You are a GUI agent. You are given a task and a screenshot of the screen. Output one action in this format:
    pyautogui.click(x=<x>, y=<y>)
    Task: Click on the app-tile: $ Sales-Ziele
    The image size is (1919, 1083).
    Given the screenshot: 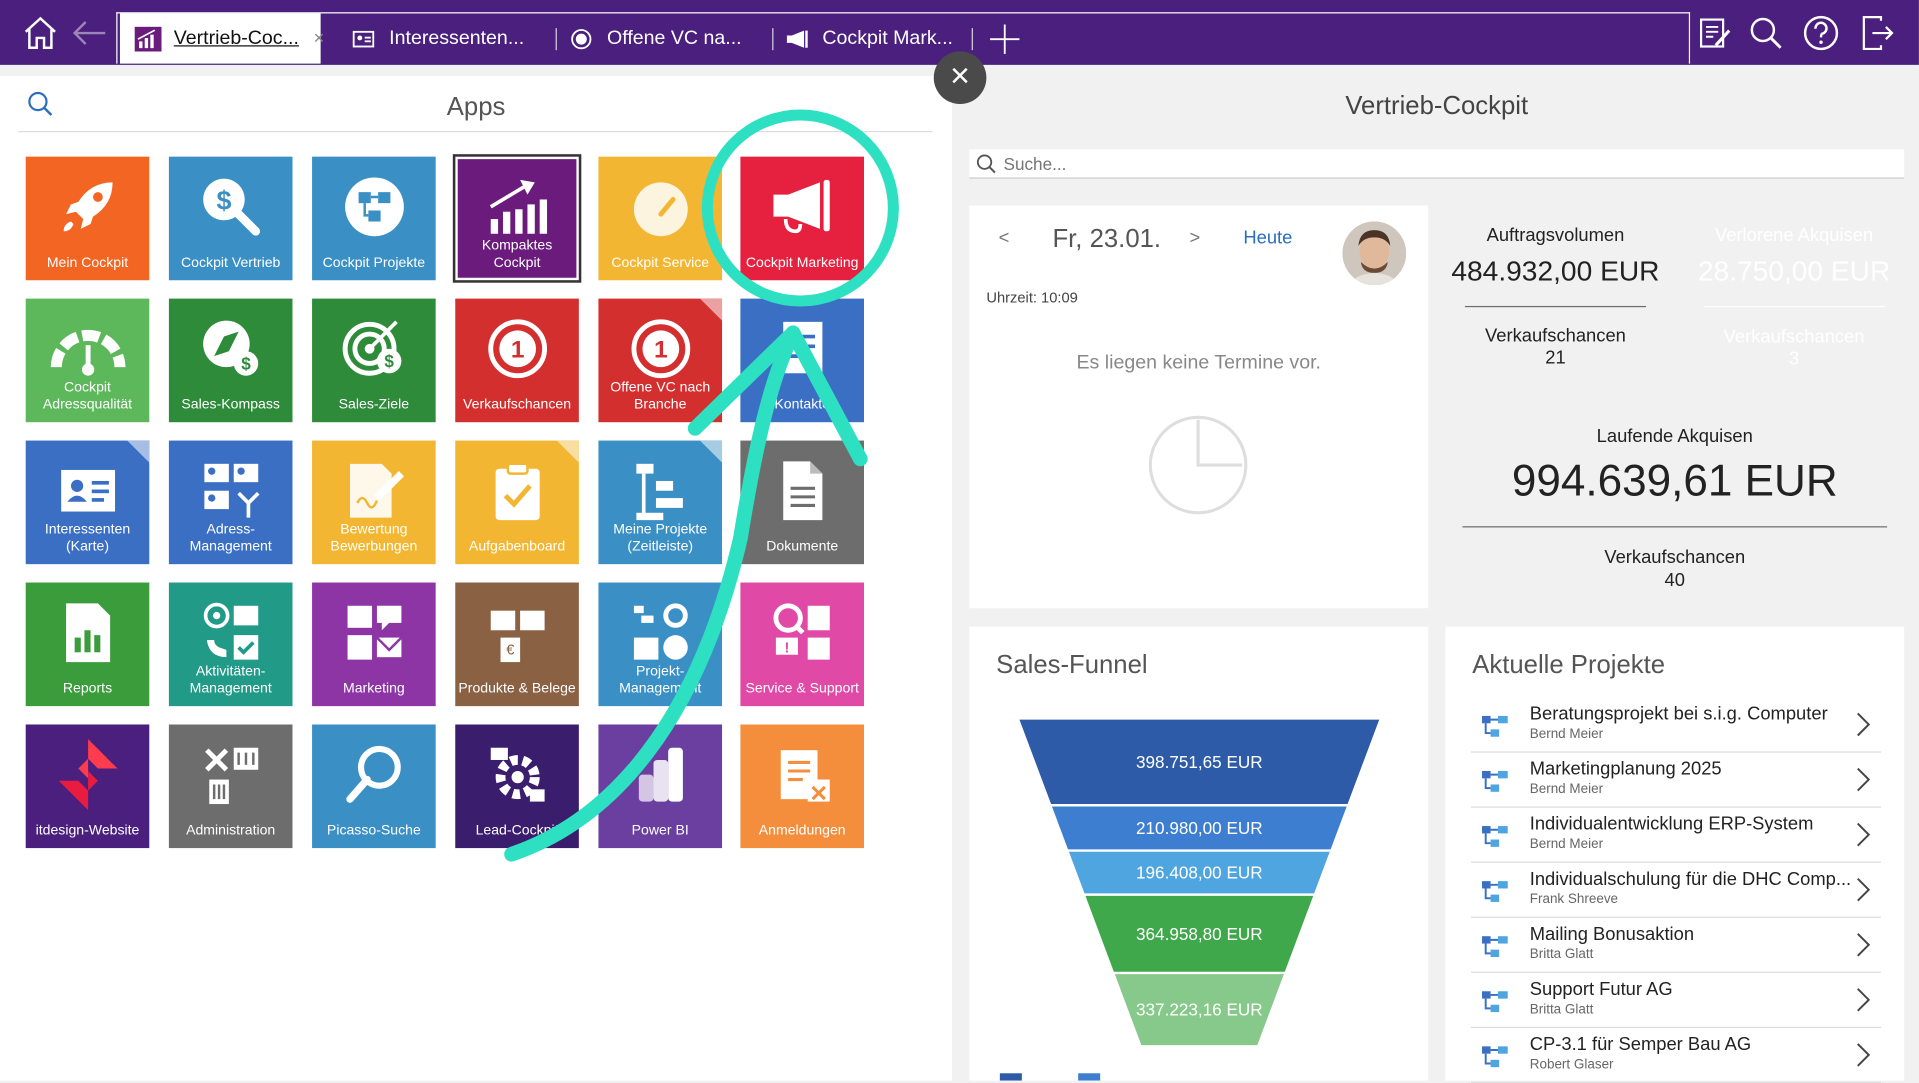 What is the action you would take?
    pyautogui.click(x=374, y=360)
    